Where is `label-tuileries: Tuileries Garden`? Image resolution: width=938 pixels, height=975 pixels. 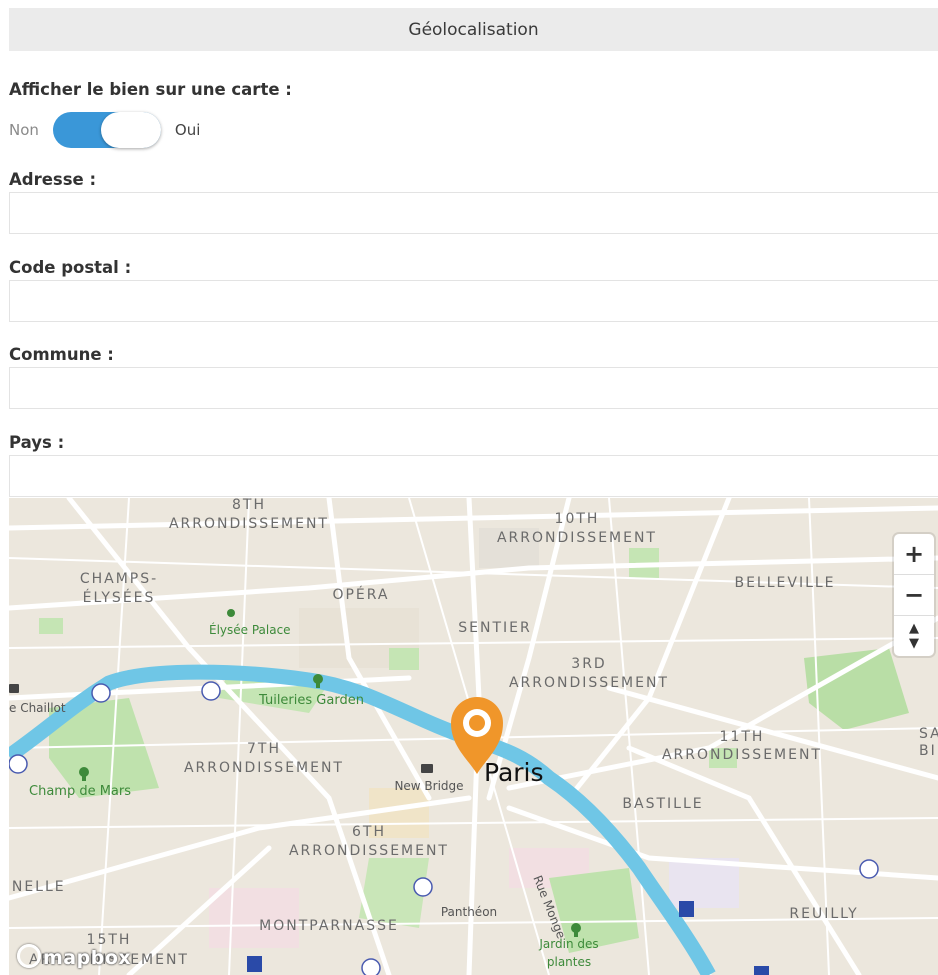
label-tuileries: Tuileries Garden is located at coordinates (311, 700).